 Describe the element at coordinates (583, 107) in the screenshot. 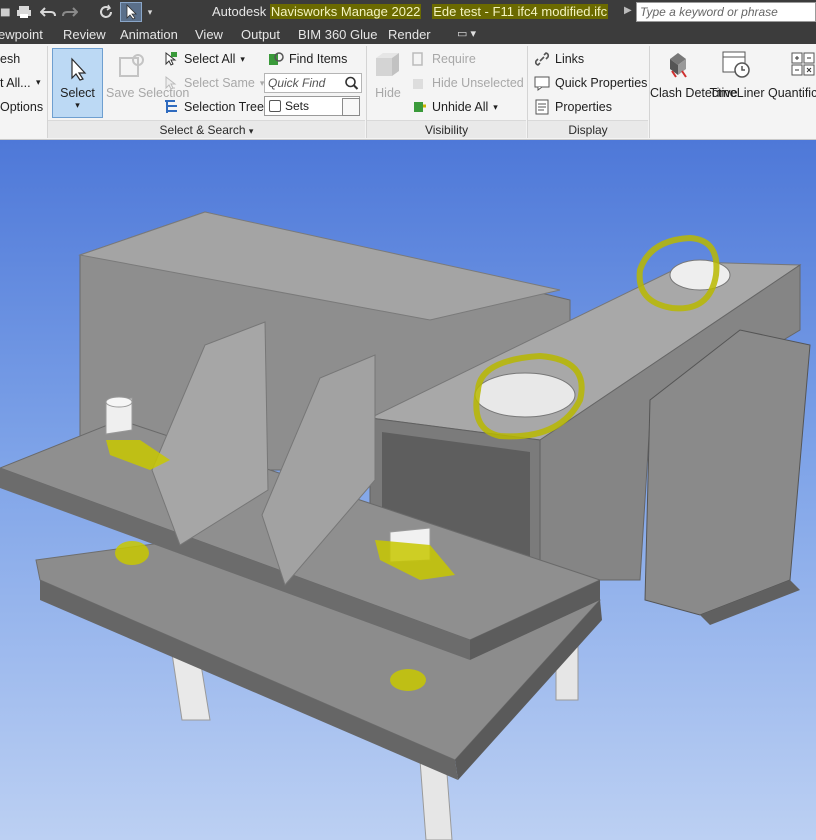

I see `properties-label: Properties` at that location.